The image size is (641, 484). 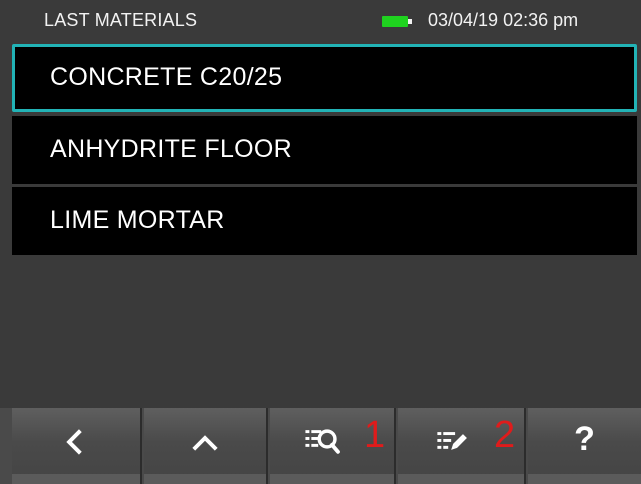 What do you see at coordinates (584, 439) in the screenshot?
I see `help-icon: ?` at bounding box center [584, 439].